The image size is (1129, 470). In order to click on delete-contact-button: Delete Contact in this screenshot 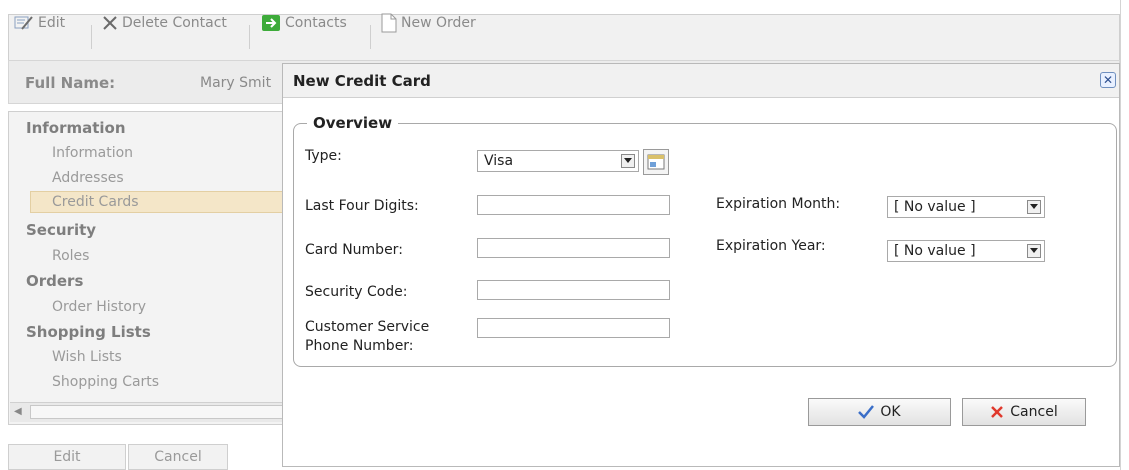, I will do `click(164, 23)`.